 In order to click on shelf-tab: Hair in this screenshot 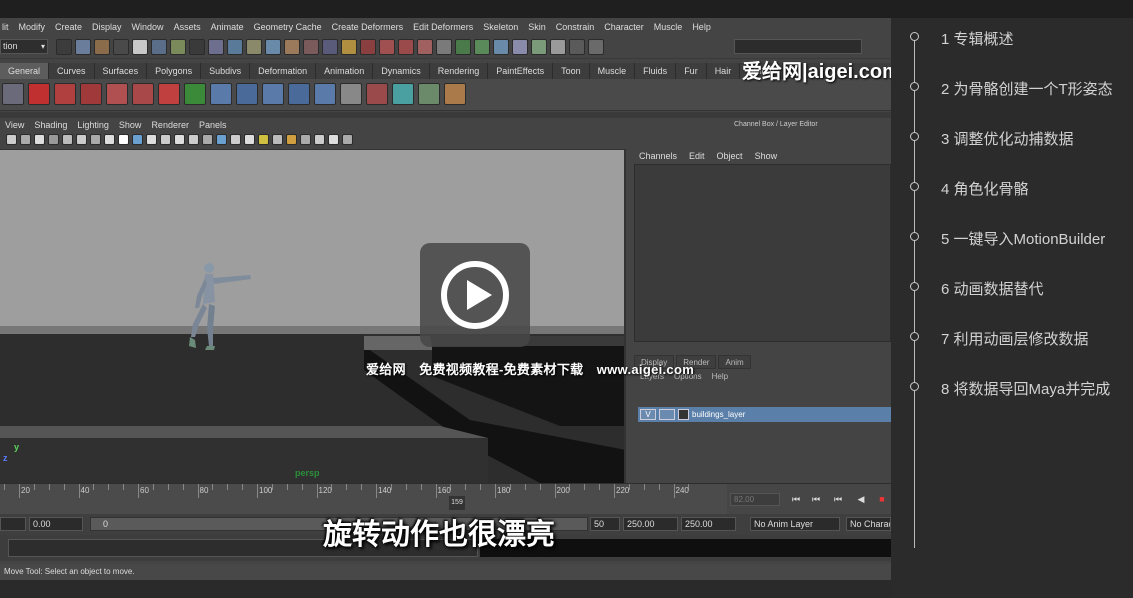, I will do `click(724, 71)`.